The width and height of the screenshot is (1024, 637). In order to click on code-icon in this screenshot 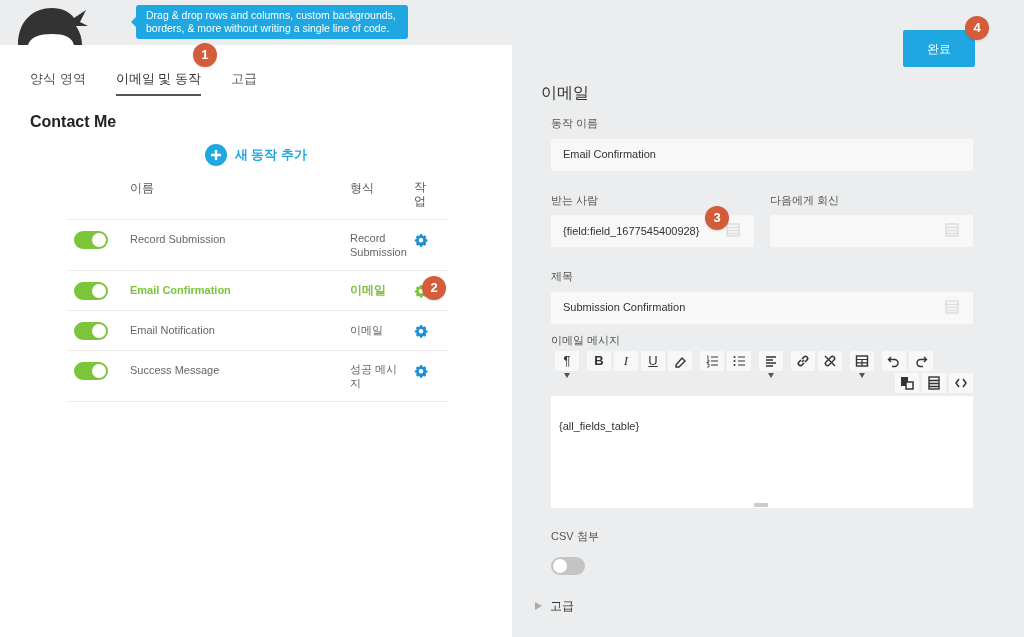, I will do `click(961, 383)`.